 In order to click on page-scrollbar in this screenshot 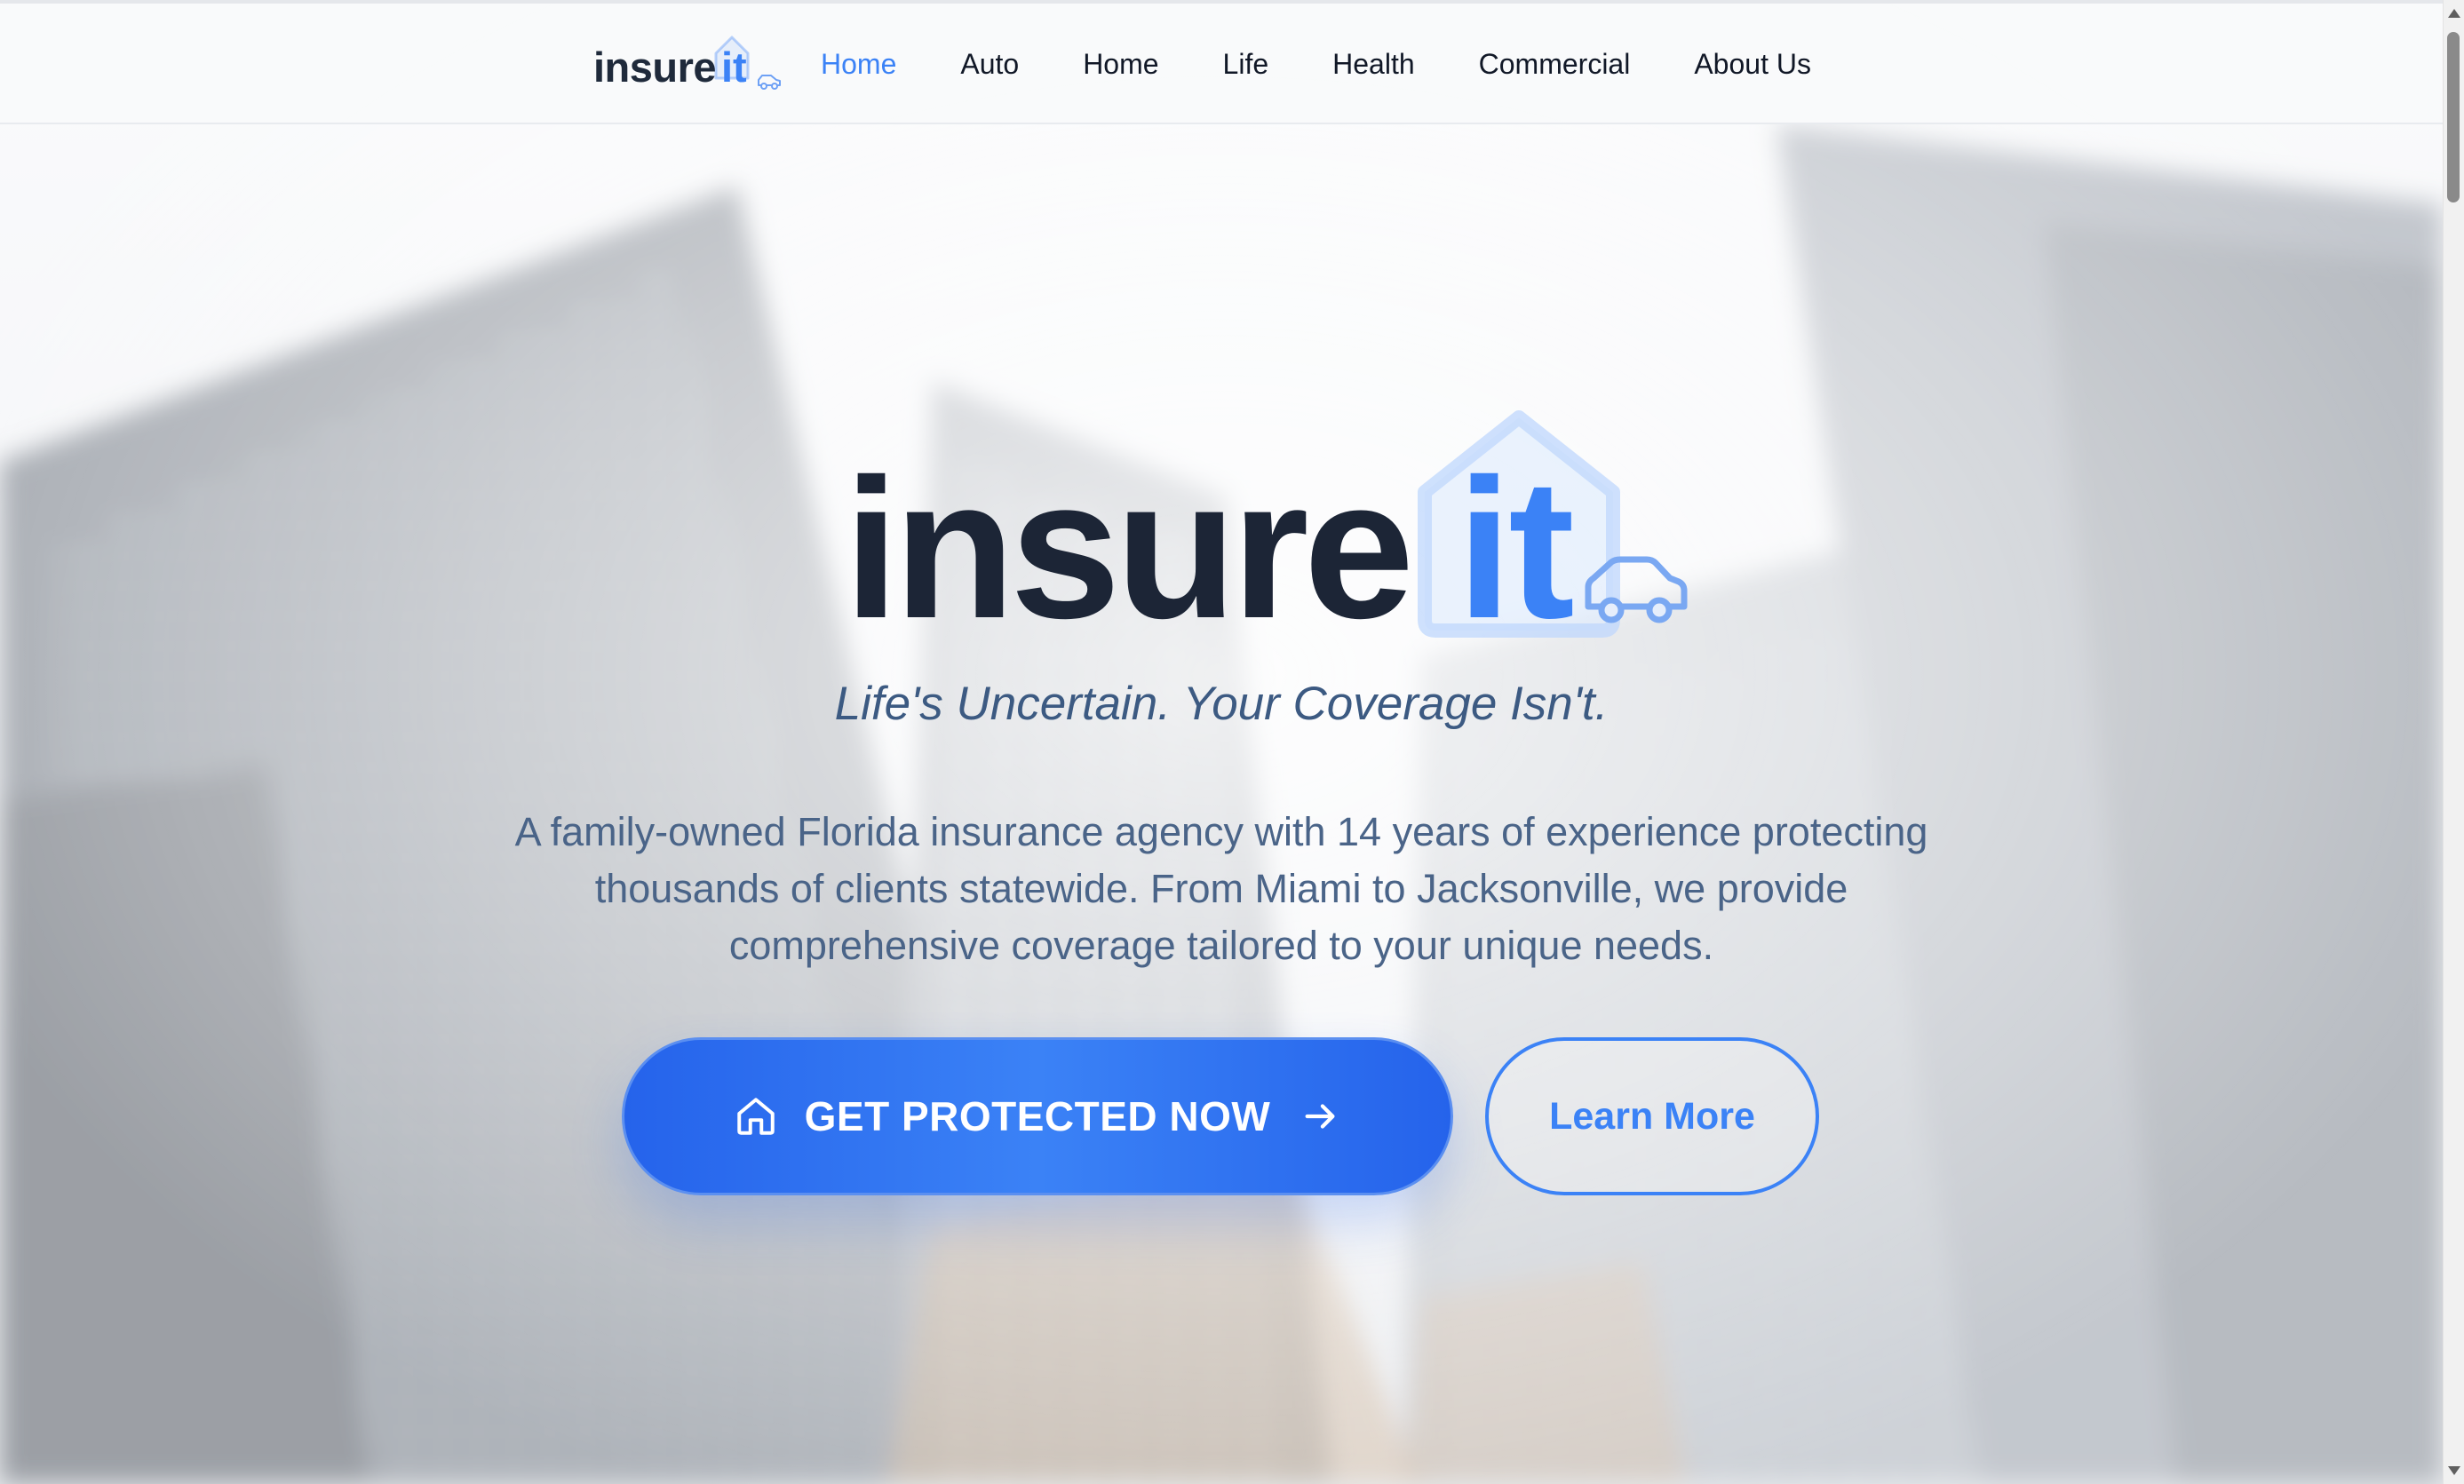, I will do `click(2453, 742)`.